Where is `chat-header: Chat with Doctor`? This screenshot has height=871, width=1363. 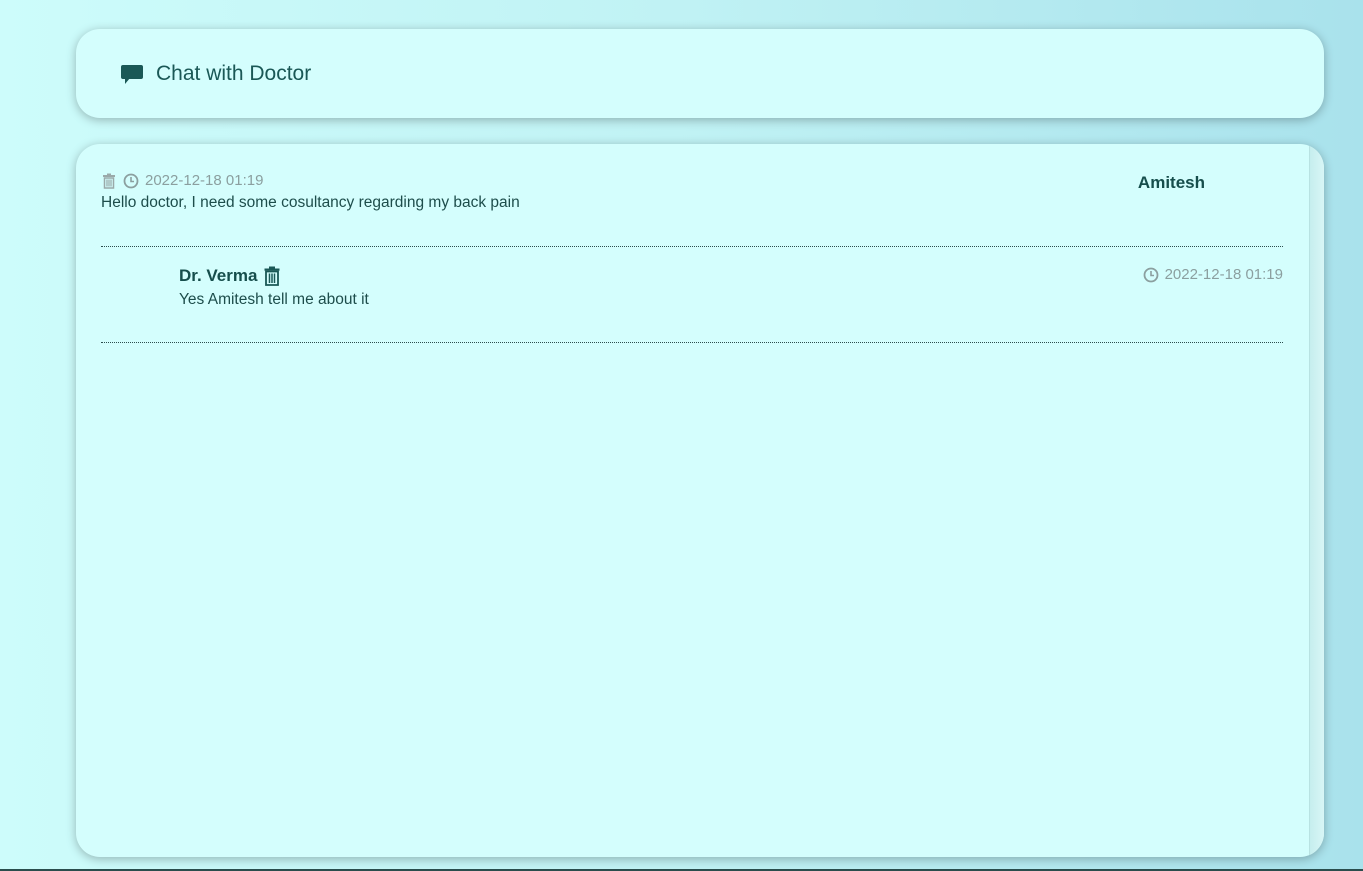 chat-header: Chat with Doctor is located at coordinates (700, 73).